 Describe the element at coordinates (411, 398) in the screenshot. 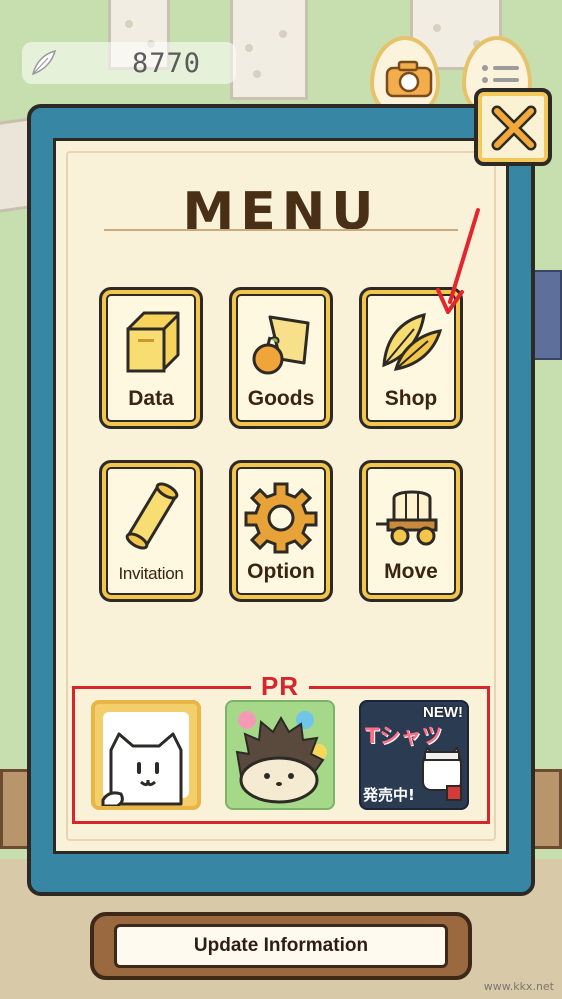

I see `menu-item-label: Shop` at that location.